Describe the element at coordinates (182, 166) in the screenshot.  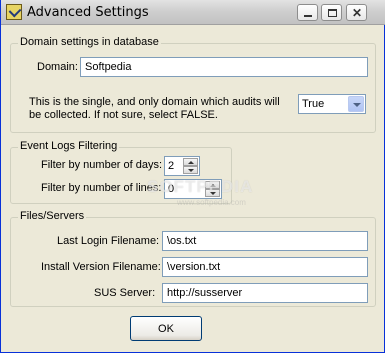
I see `days-spinner: 2` at that location.